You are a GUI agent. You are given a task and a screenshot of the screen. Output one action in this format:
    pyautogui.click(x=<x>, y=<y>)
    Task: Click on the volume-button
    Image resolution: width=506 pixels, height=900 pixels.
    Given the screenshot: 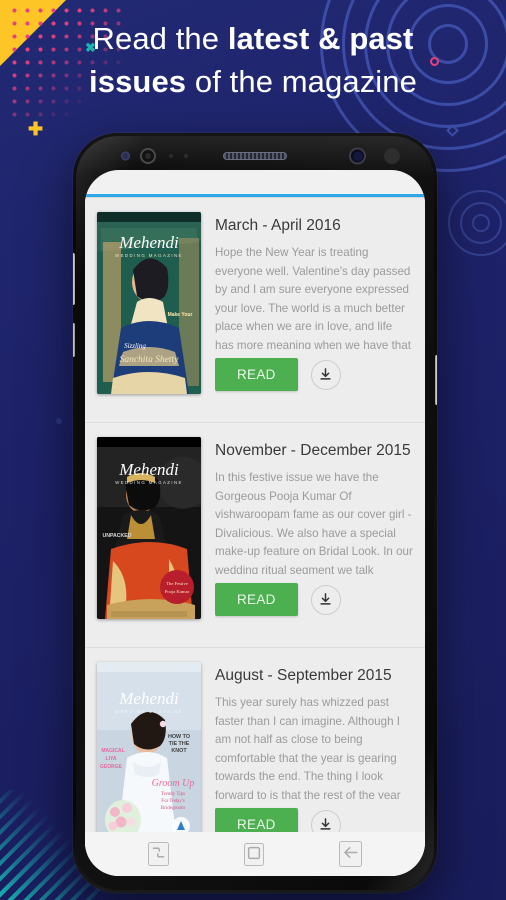 What is the action you would take?
    pyautogui.click(x=74, y=279)
    